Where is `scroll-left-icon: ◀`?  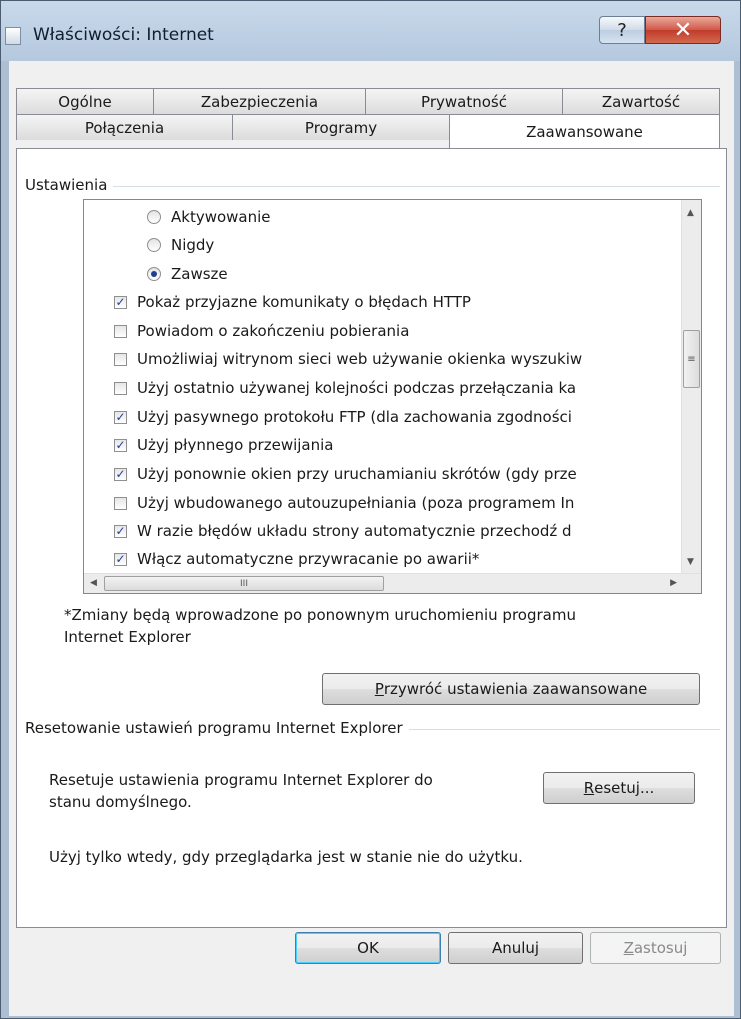 scroll-left-icon: ◀ is located at coordinates (93, 583).